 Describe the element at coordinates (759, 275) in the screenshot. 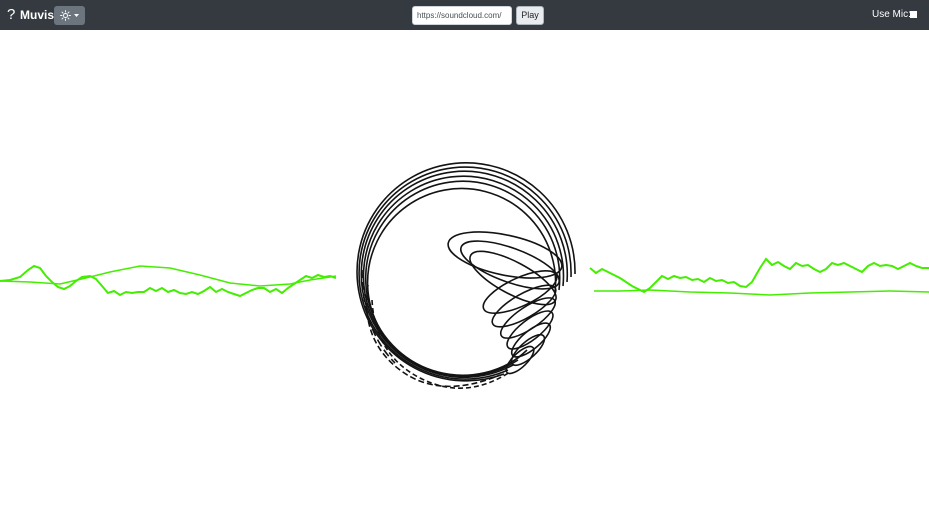

I see `right-waveform-line` at that location.